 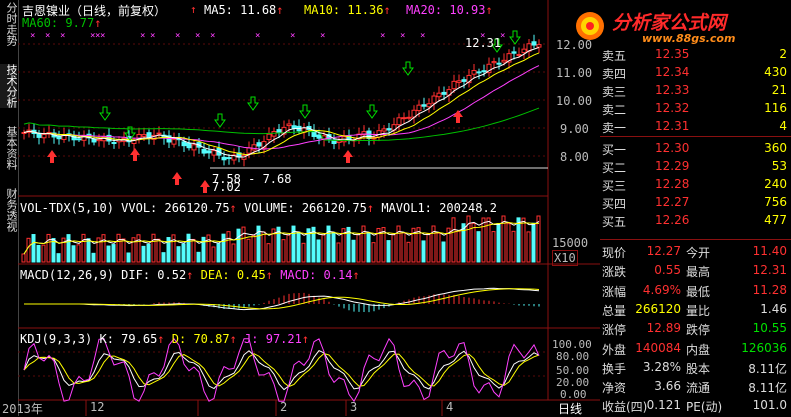 I want to click on order-price: 12.29, so click(x=672, y=166).